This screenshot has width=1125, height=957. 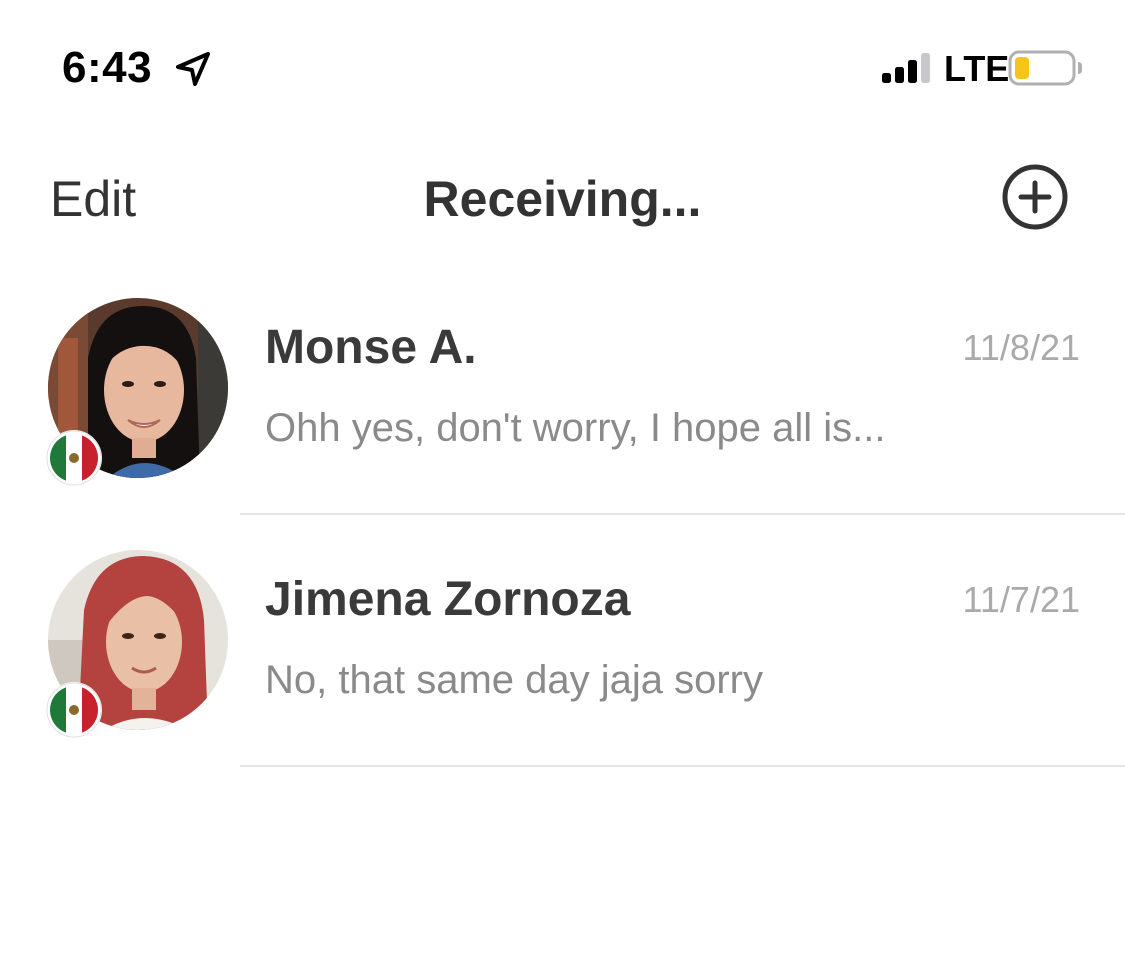 I want to click on location-arrow-icon, so click(x=193, y=69).